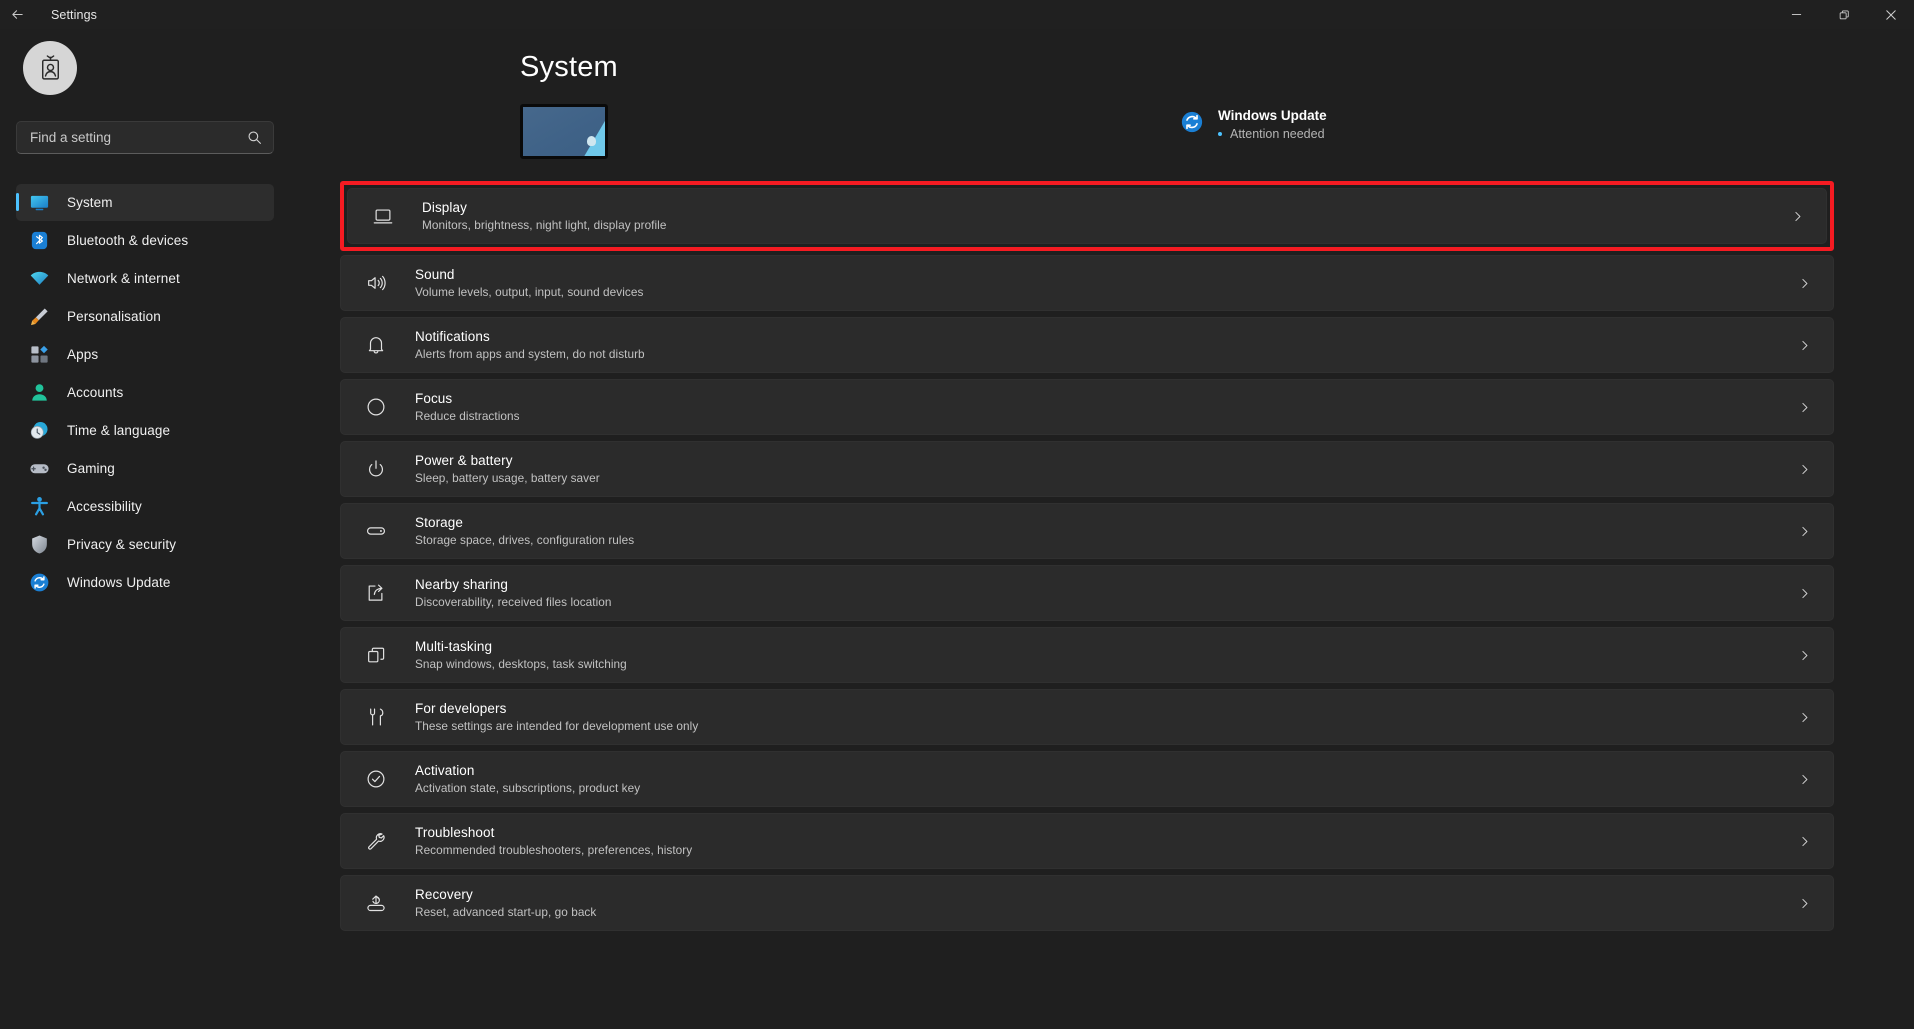 This screenshot has height=1029, width=1914. I want to click on sidebar-item-label: Personalisation, so click(114, 316).